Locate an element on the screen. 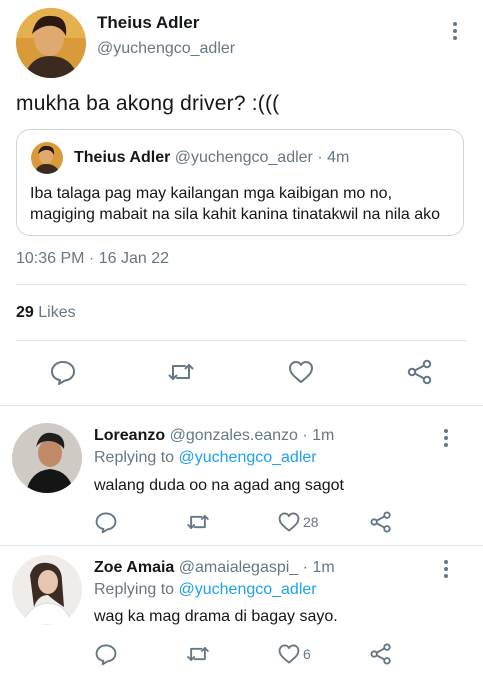 This screenshot has height=680, width=483. like-count: 28 is located at coordinates (311, 522).